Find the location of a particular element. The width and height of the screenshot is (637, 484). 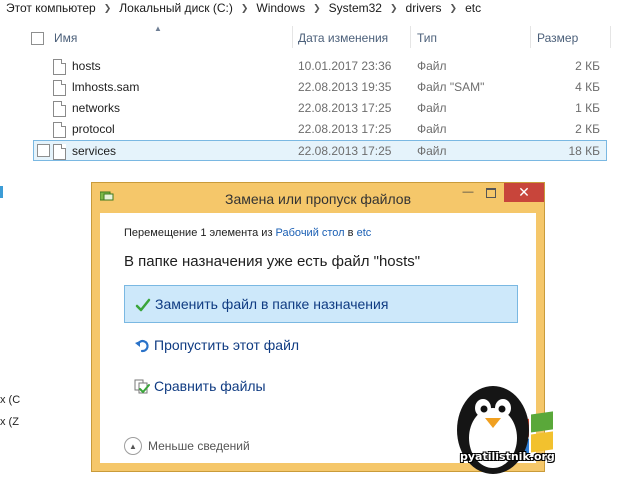

file-row-protocol: protocol 22.08.2013 17:25 Файл 2 КБ is located at coordinates (320, 129).